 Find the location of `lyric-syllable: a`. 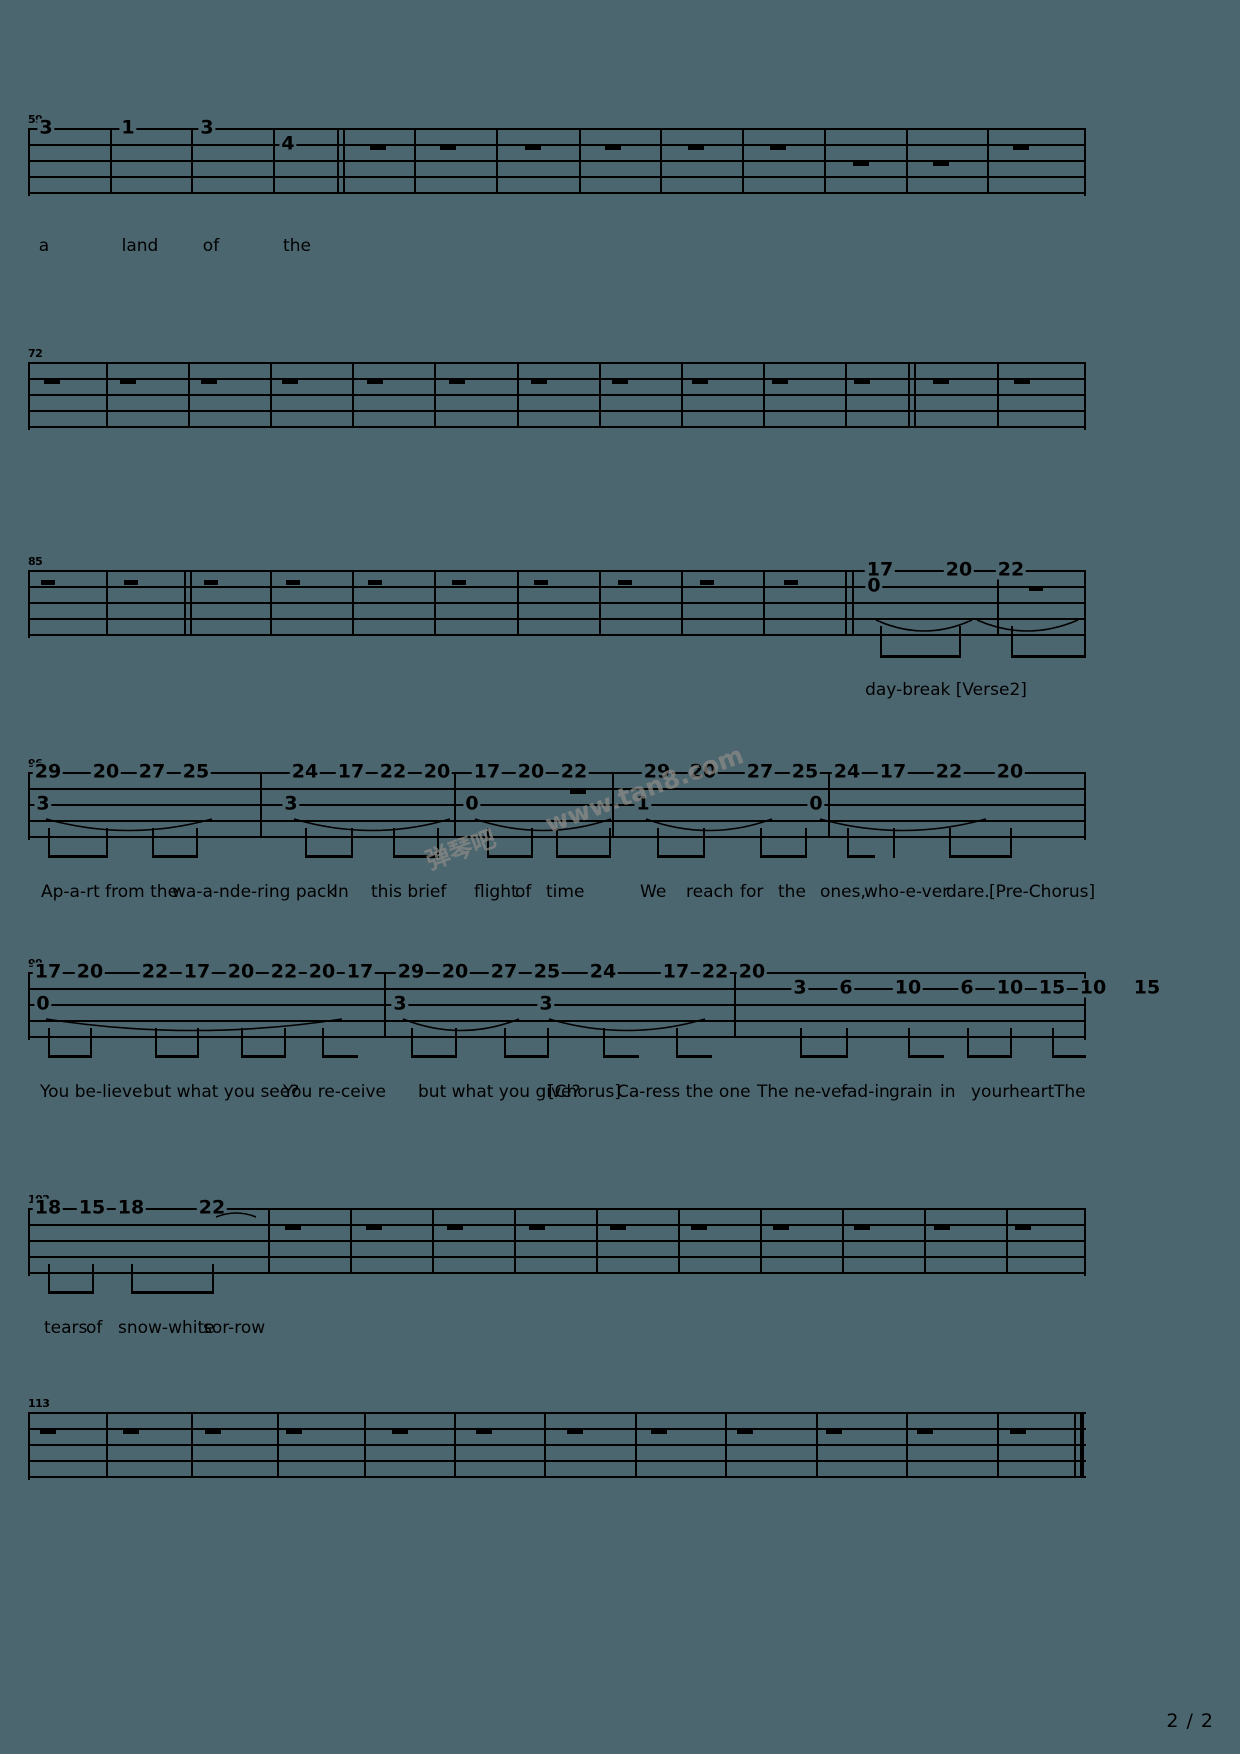

lyric-syllable: a is located at coordinates (44, 246).